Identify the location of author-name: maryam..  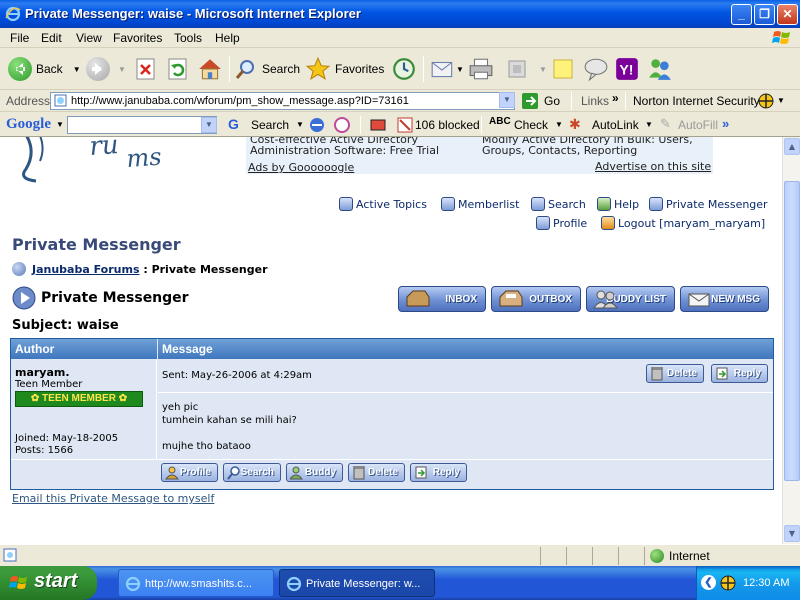
(42, 372).